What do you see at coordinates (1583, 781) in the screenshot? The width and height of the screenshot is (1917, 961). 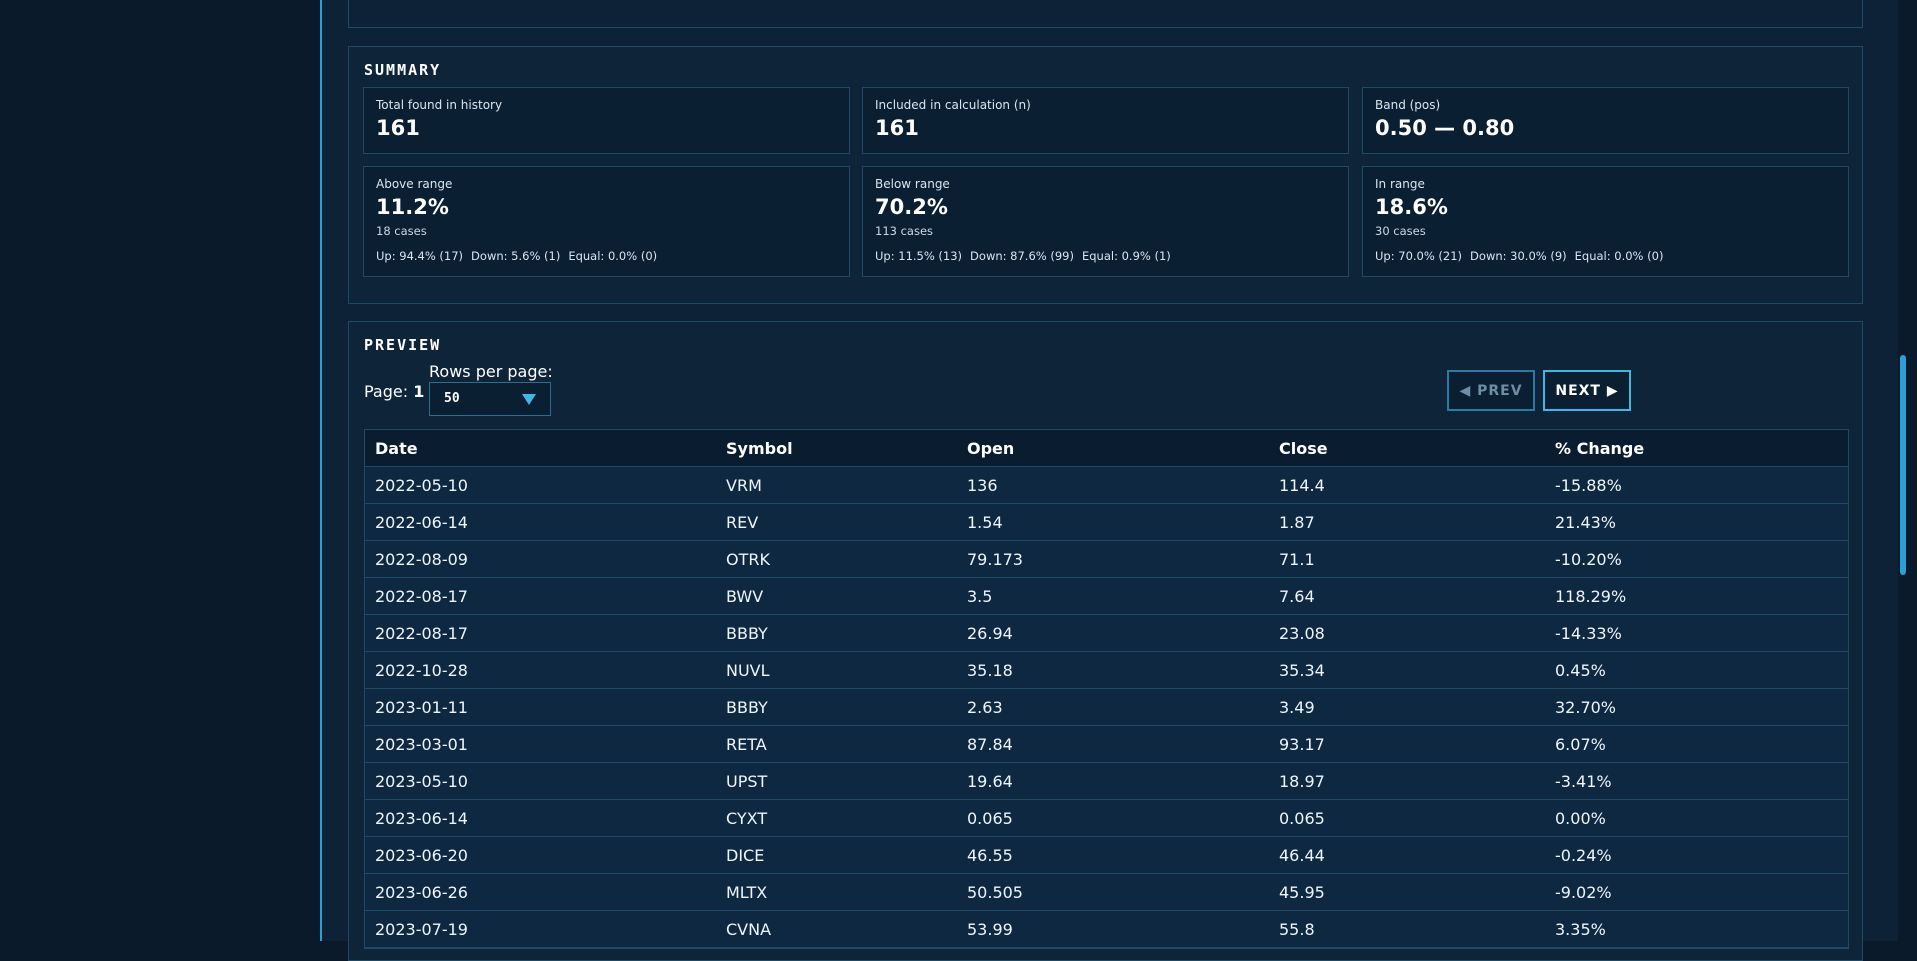 I see `cell-change: -3.41%` at bounding box center [1583, 781].